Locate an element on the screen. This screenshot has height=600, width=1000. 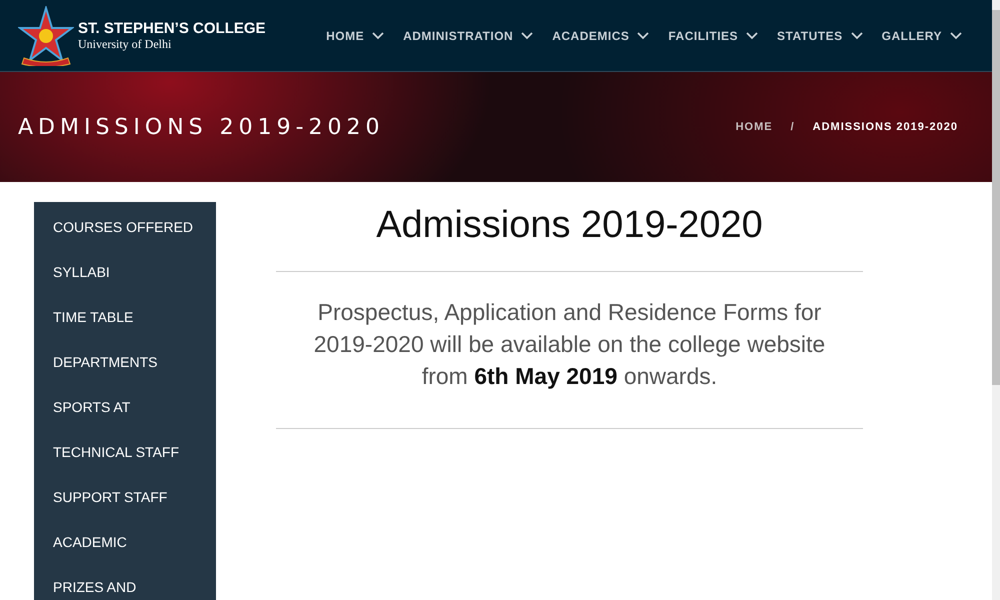
sidebar-item: PRIZES AND is located at coordinates (125, 584).